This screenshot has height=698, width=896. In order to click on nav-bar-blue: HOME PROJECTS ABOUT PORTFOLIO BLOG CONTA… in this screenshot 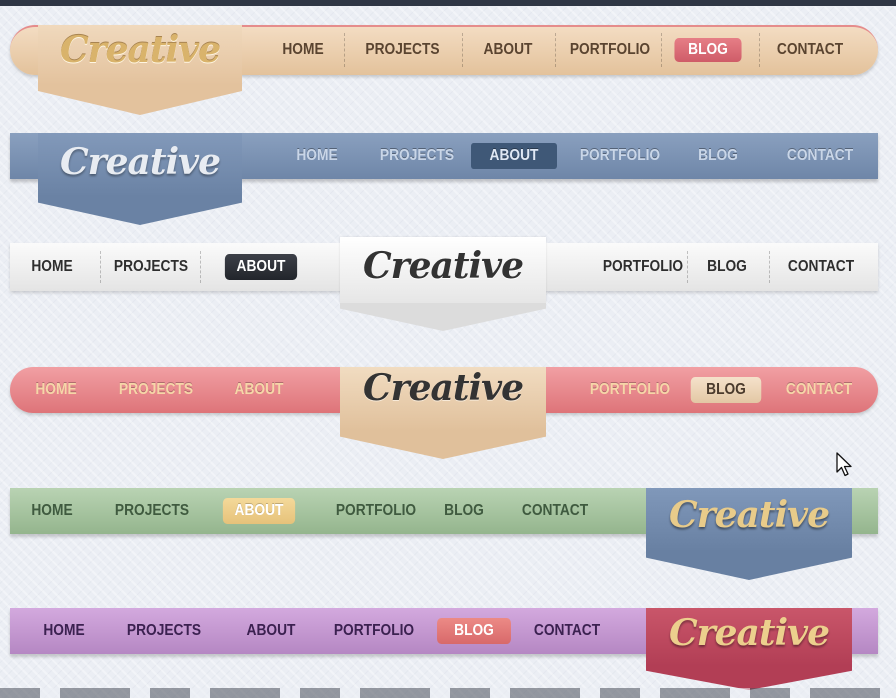, I will do `click(444, 179)`.